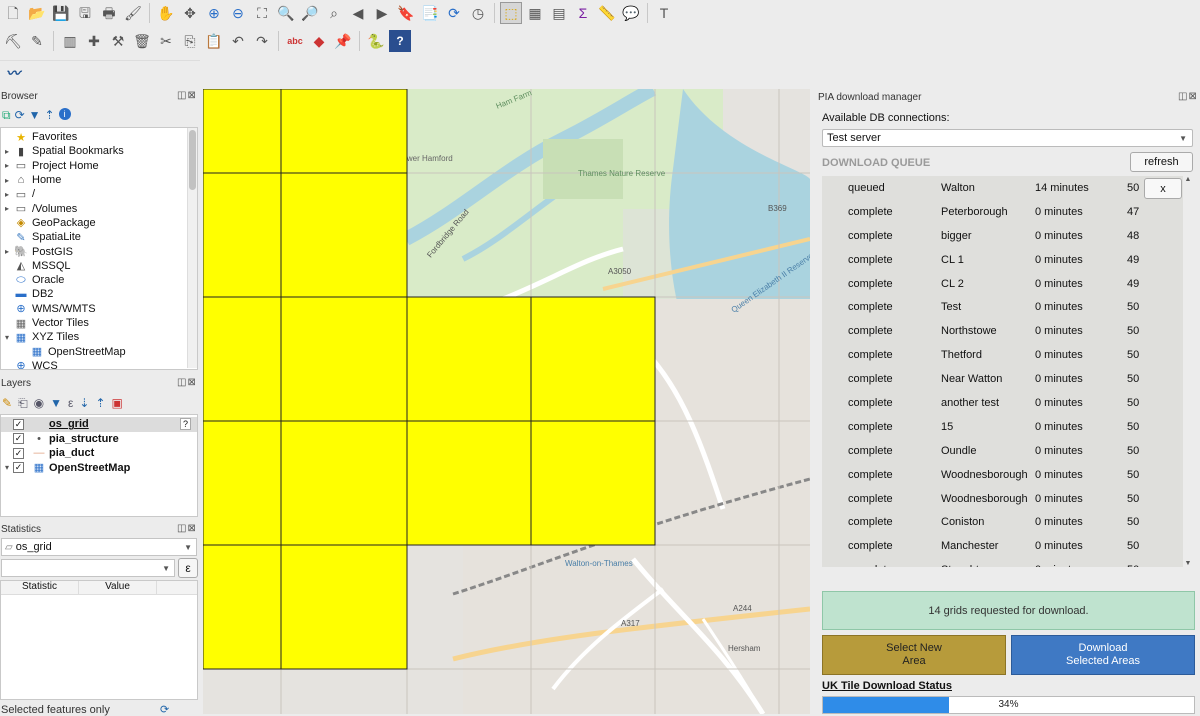 This screenshot has width=1200, height=716. What do you see at coordinates (478, 13) in the screenshot?
I see `temporal-controller-icon: ◷` at bounding box center [478, 13].